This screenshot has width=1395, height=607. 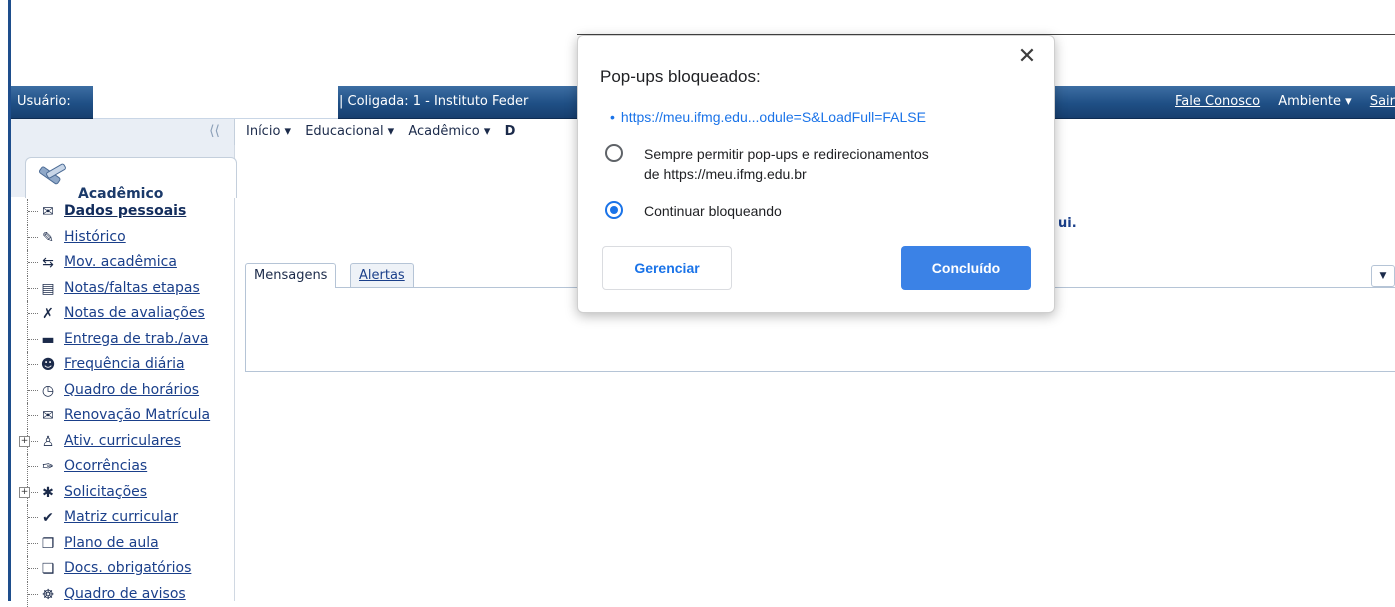 I want to click on sidebar-item: ✎ Histórico, so click(x=122, y=238).